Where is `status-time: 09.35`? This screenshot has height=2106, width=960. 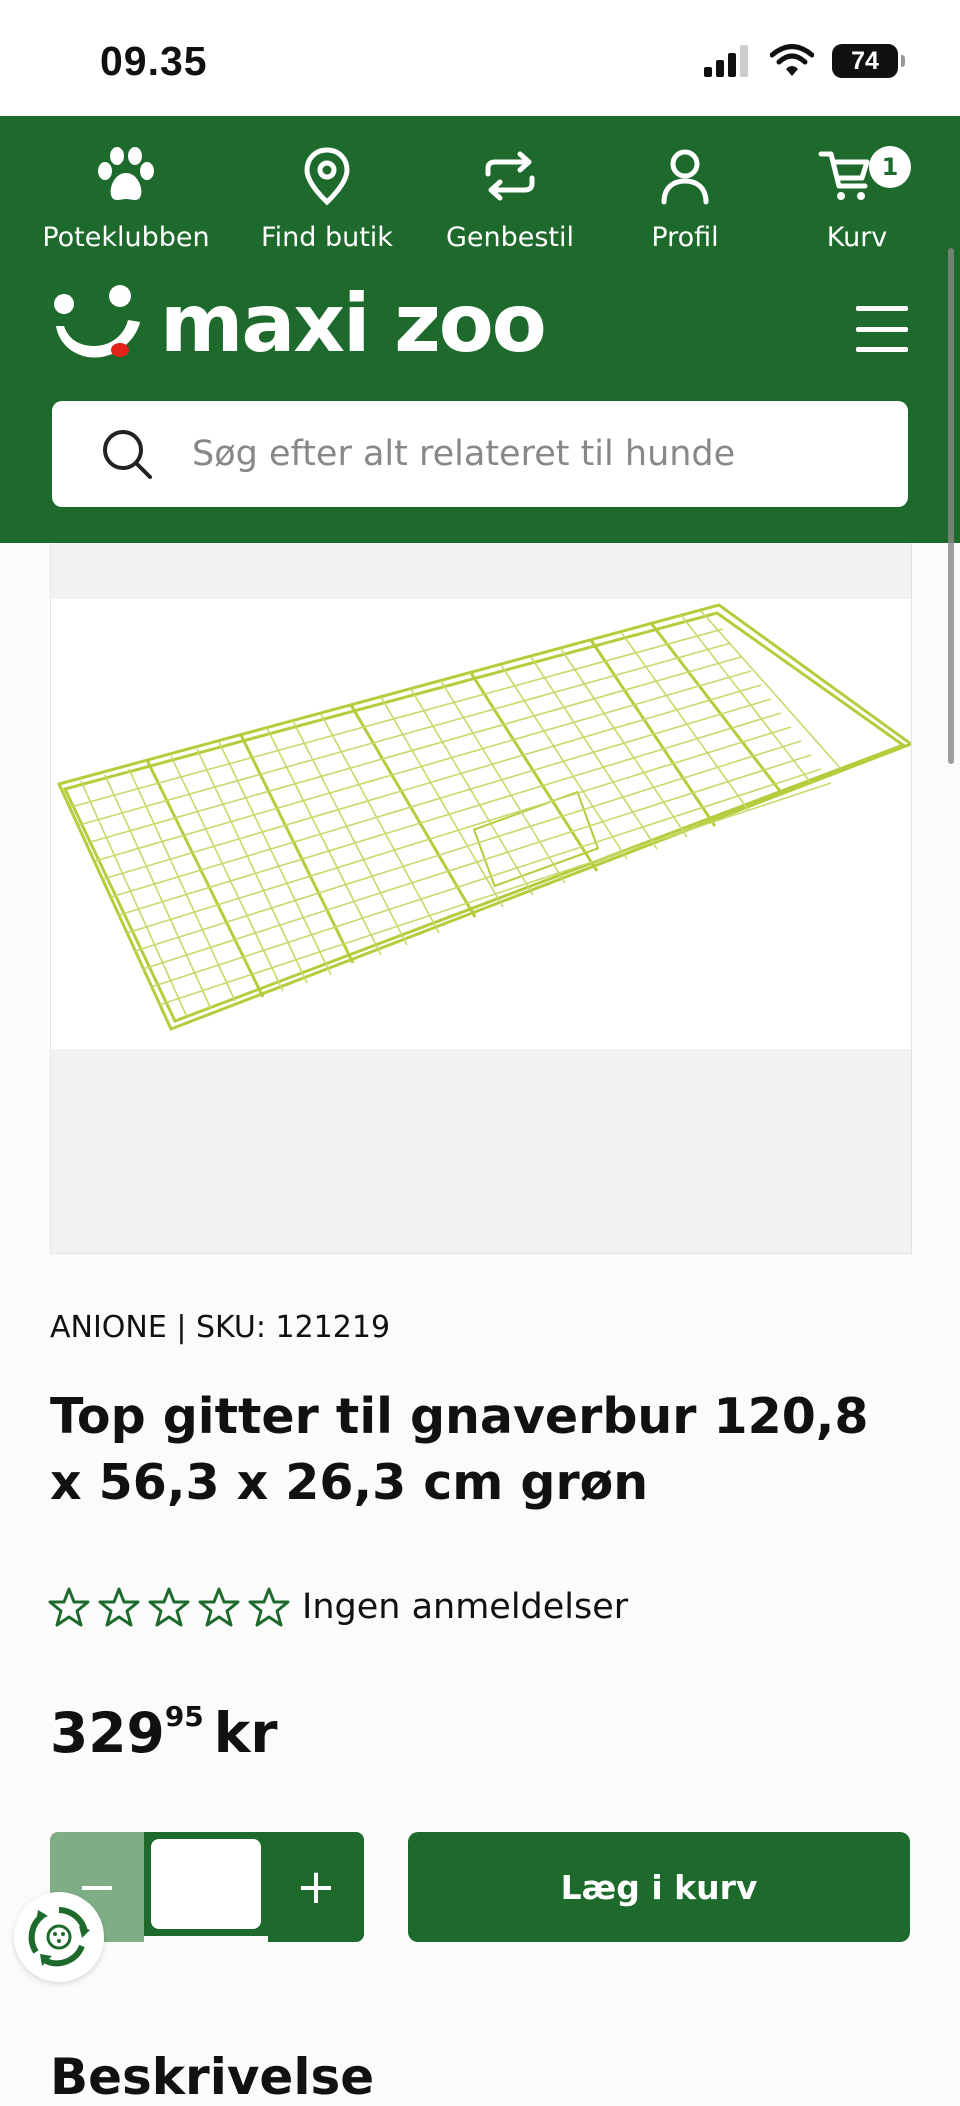 status-time: 09.35 is located at coordinates (154, 61).